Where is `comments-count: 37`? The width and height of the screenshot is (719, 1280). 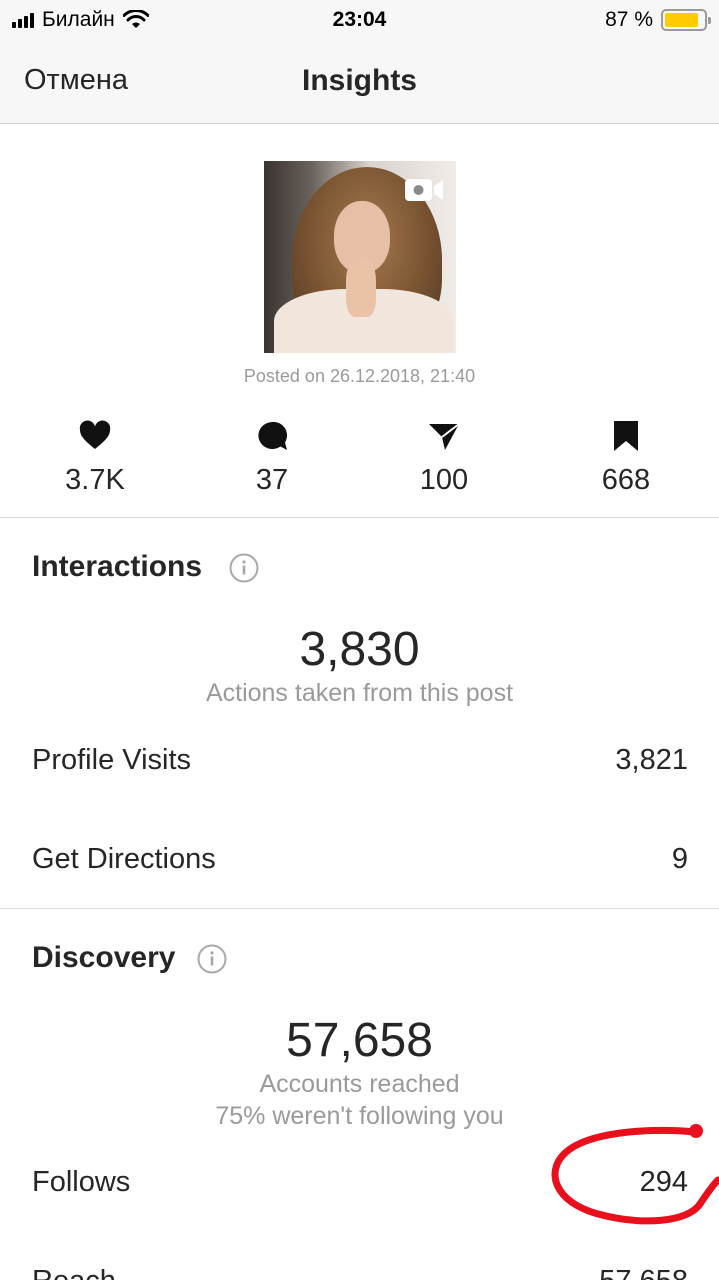 comments-count: 37 is located at coordinates (272, 480).